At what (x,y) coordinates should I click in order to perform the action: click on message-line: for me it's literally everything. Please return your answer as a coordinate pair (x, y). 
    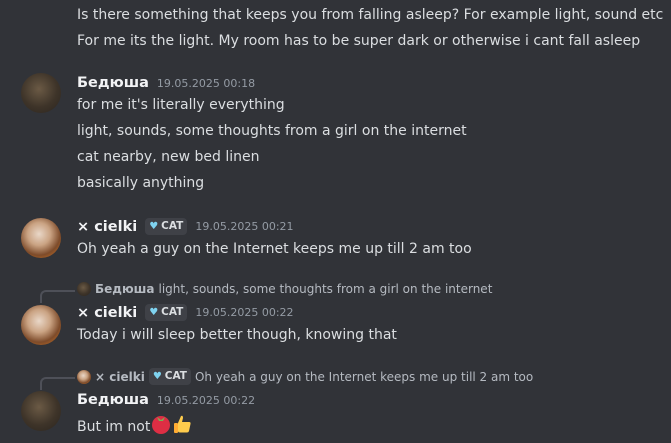
    Looking at the image, I should click on (181, 105).